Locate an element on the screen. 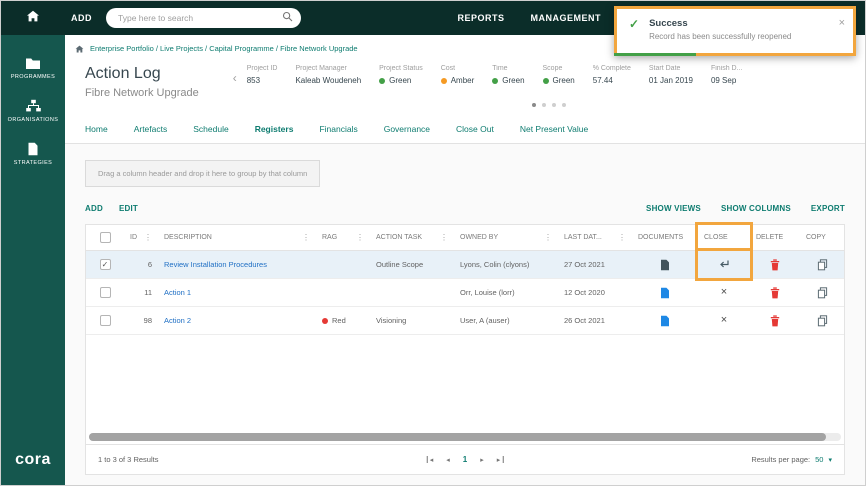  show-columns-button: SHOW COLUMNS is located at coordinates (756, 208).